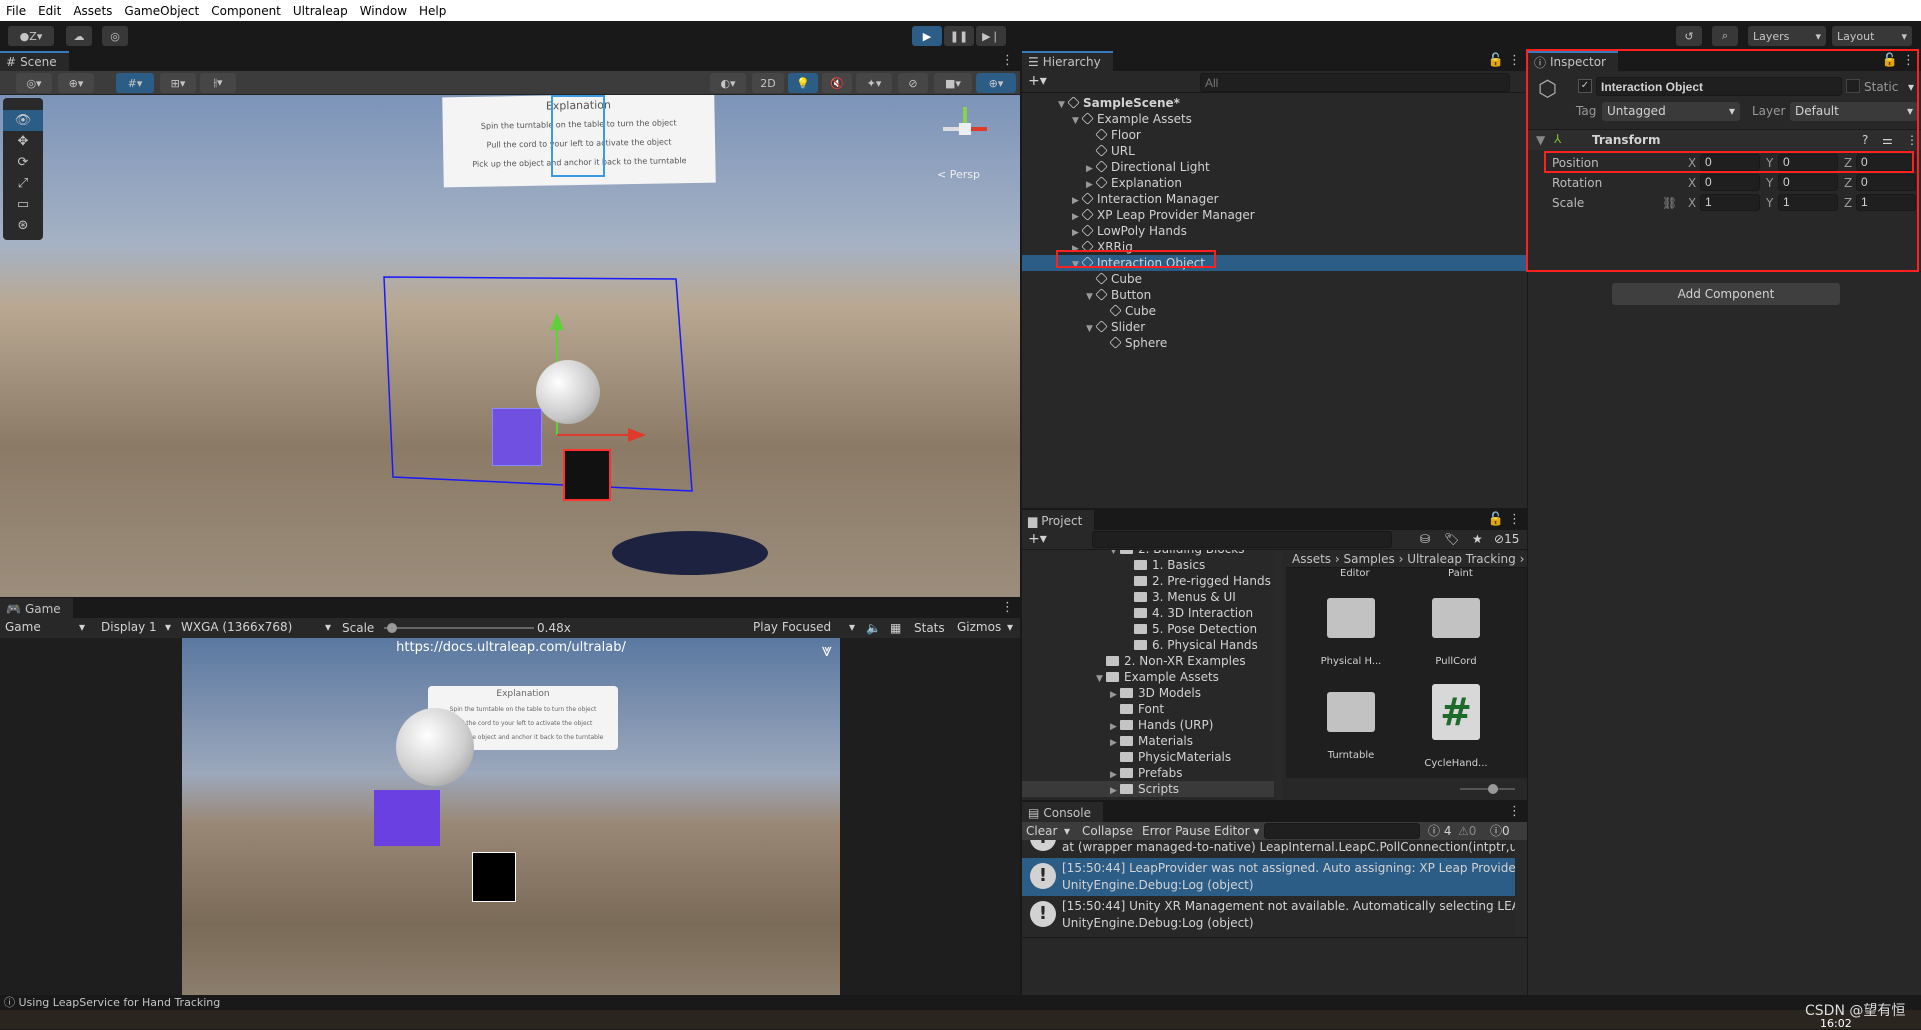  I want to click on editor-dropdown: Editor ▾, so click(1236, 831).